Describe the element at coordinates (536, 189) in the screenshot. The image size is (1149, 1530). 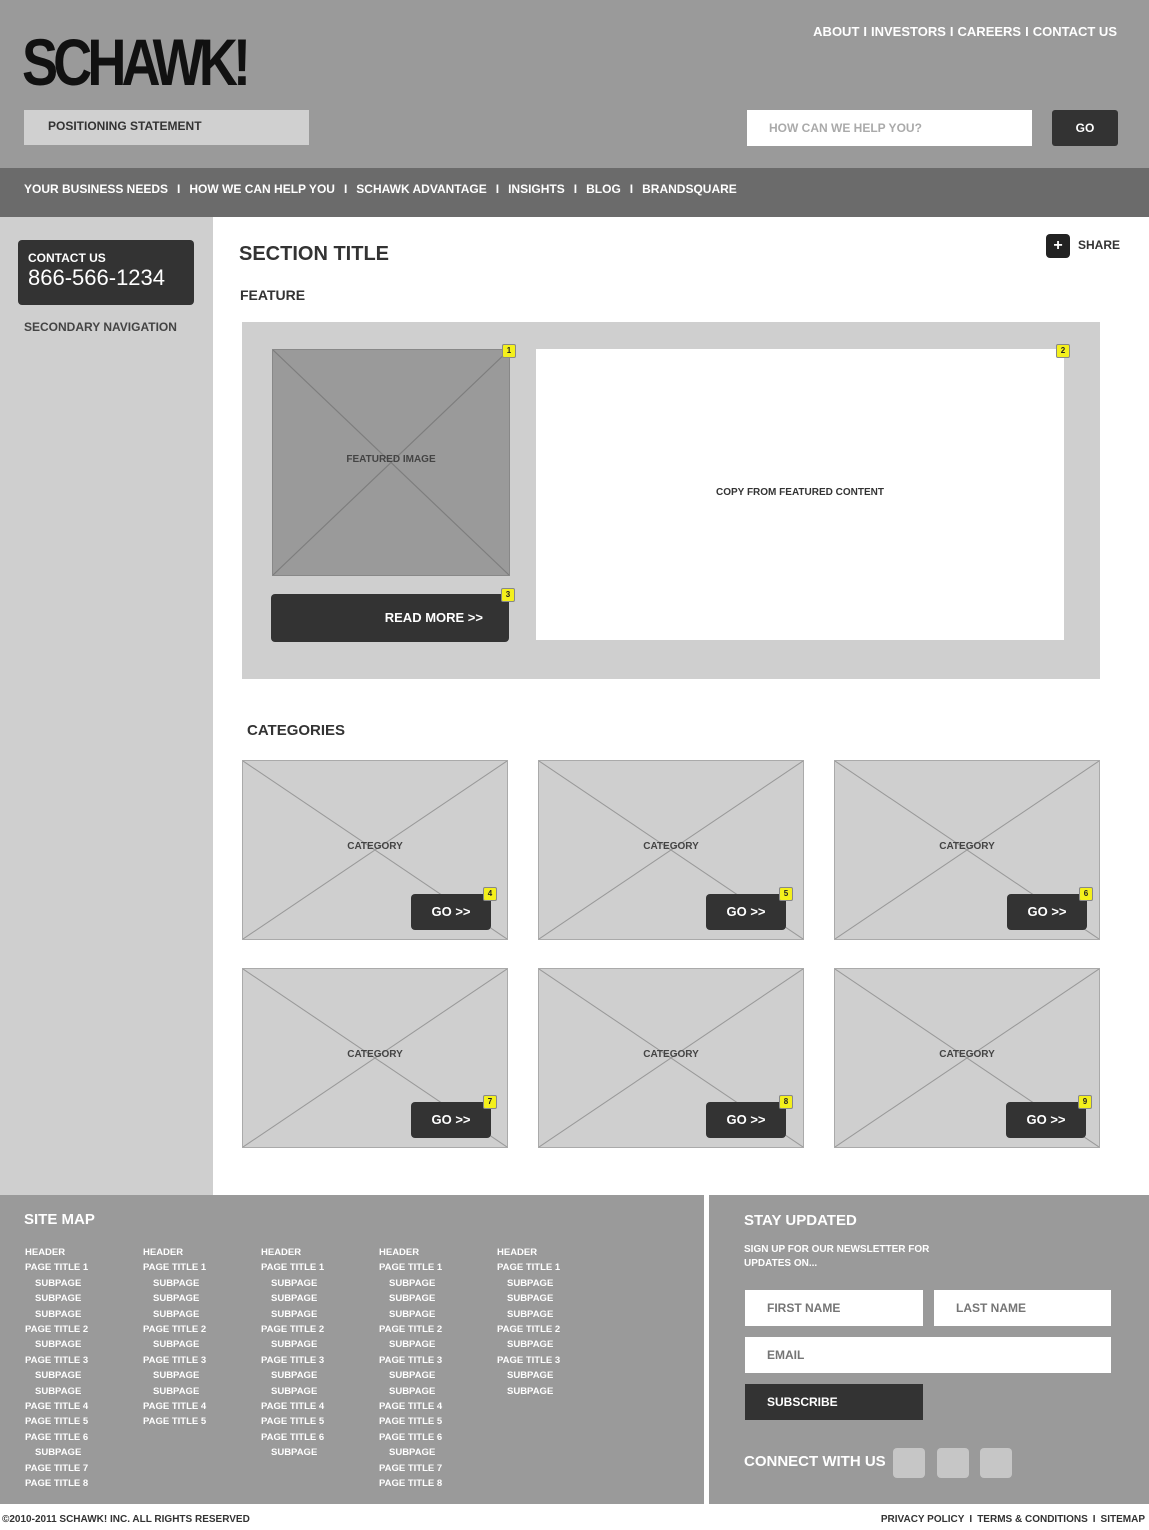
I see `nav-item-insights: INSIGHTS` at that location.